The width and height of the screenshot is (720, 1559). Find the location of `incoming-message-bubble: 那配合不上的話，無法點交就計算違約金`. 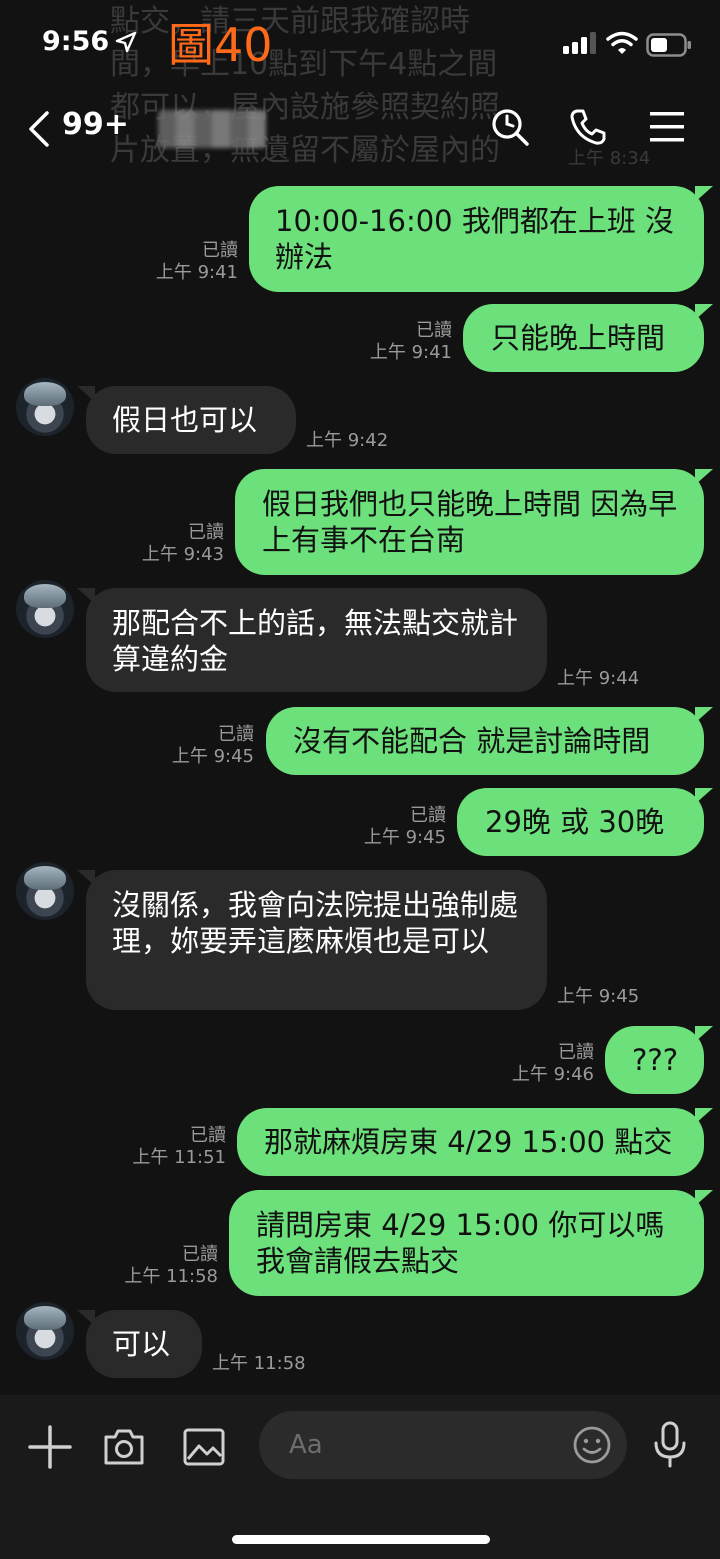

incoming-message-bubble: 那配合不上的話，無法點交就計算違約金 is located at coordinates (312, 640).